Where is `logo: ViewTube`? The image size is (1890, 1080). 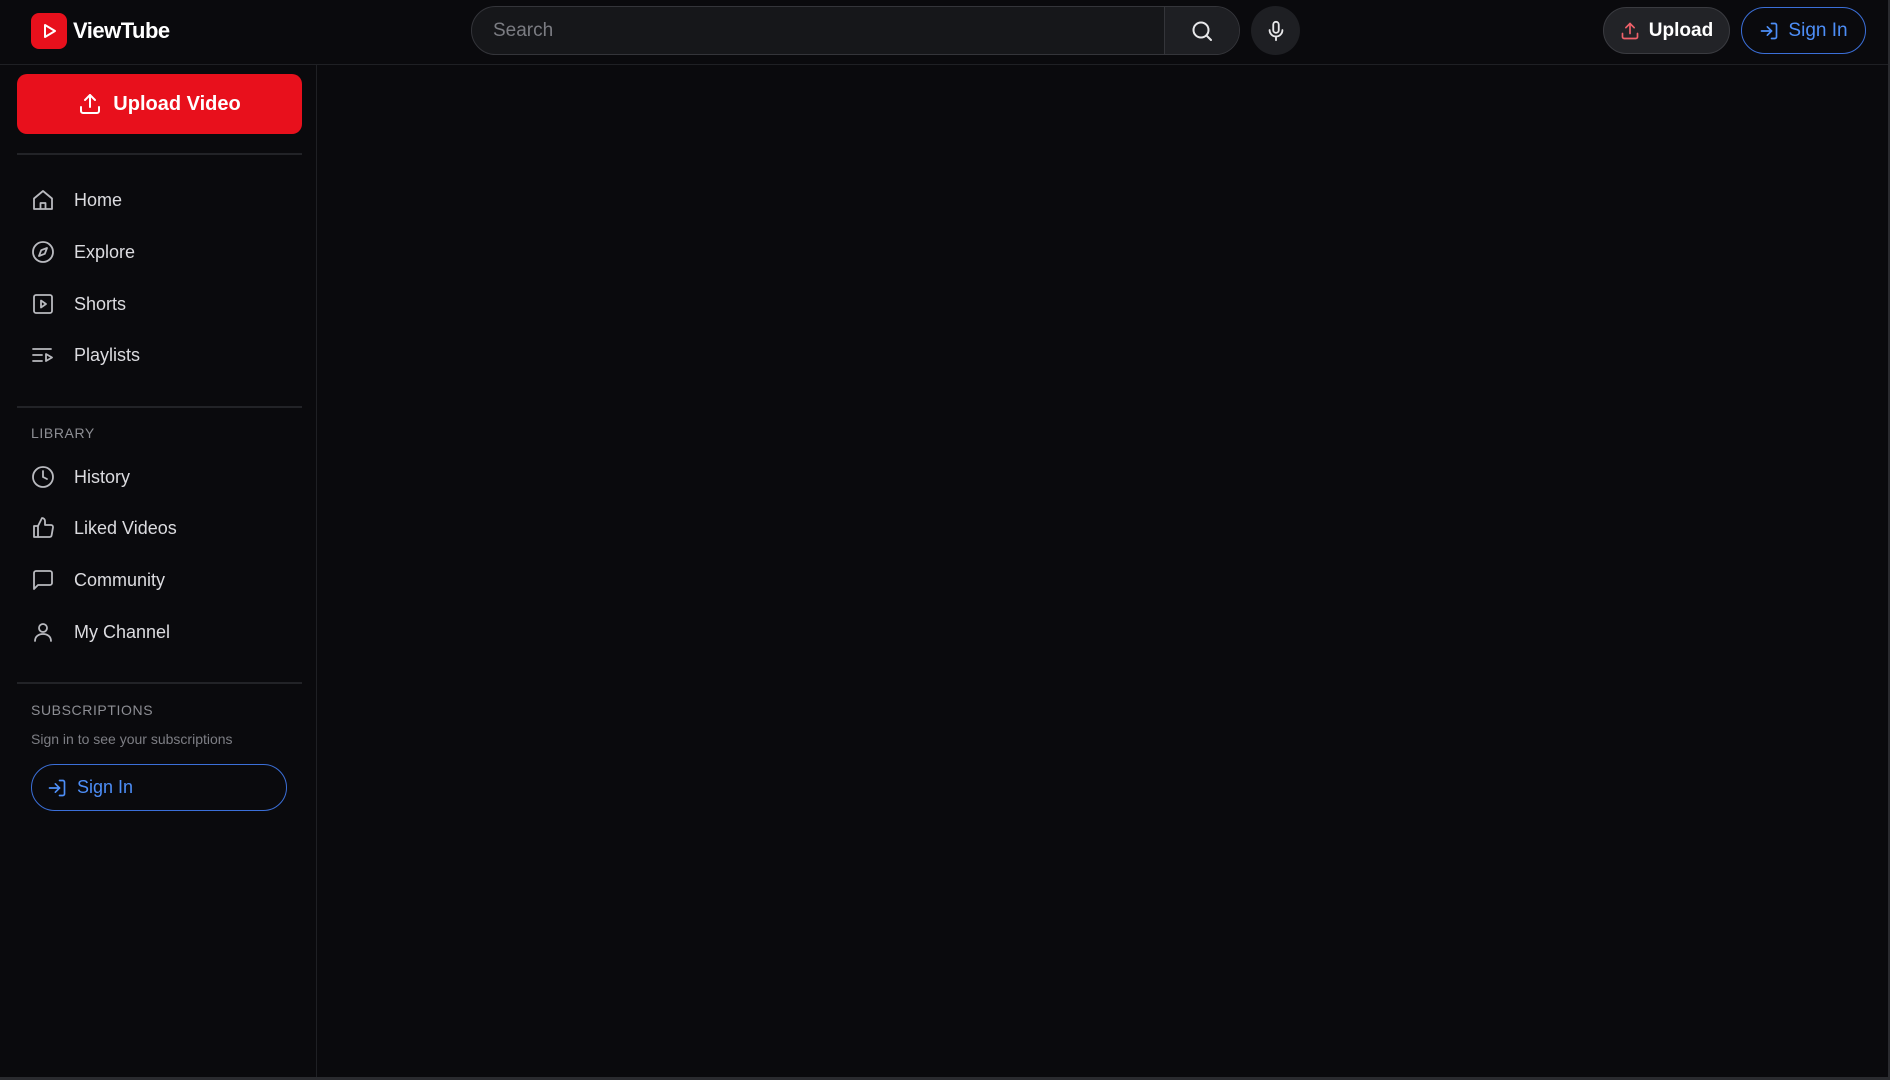
logo: ViewTube is located at coordinates (100, 31).